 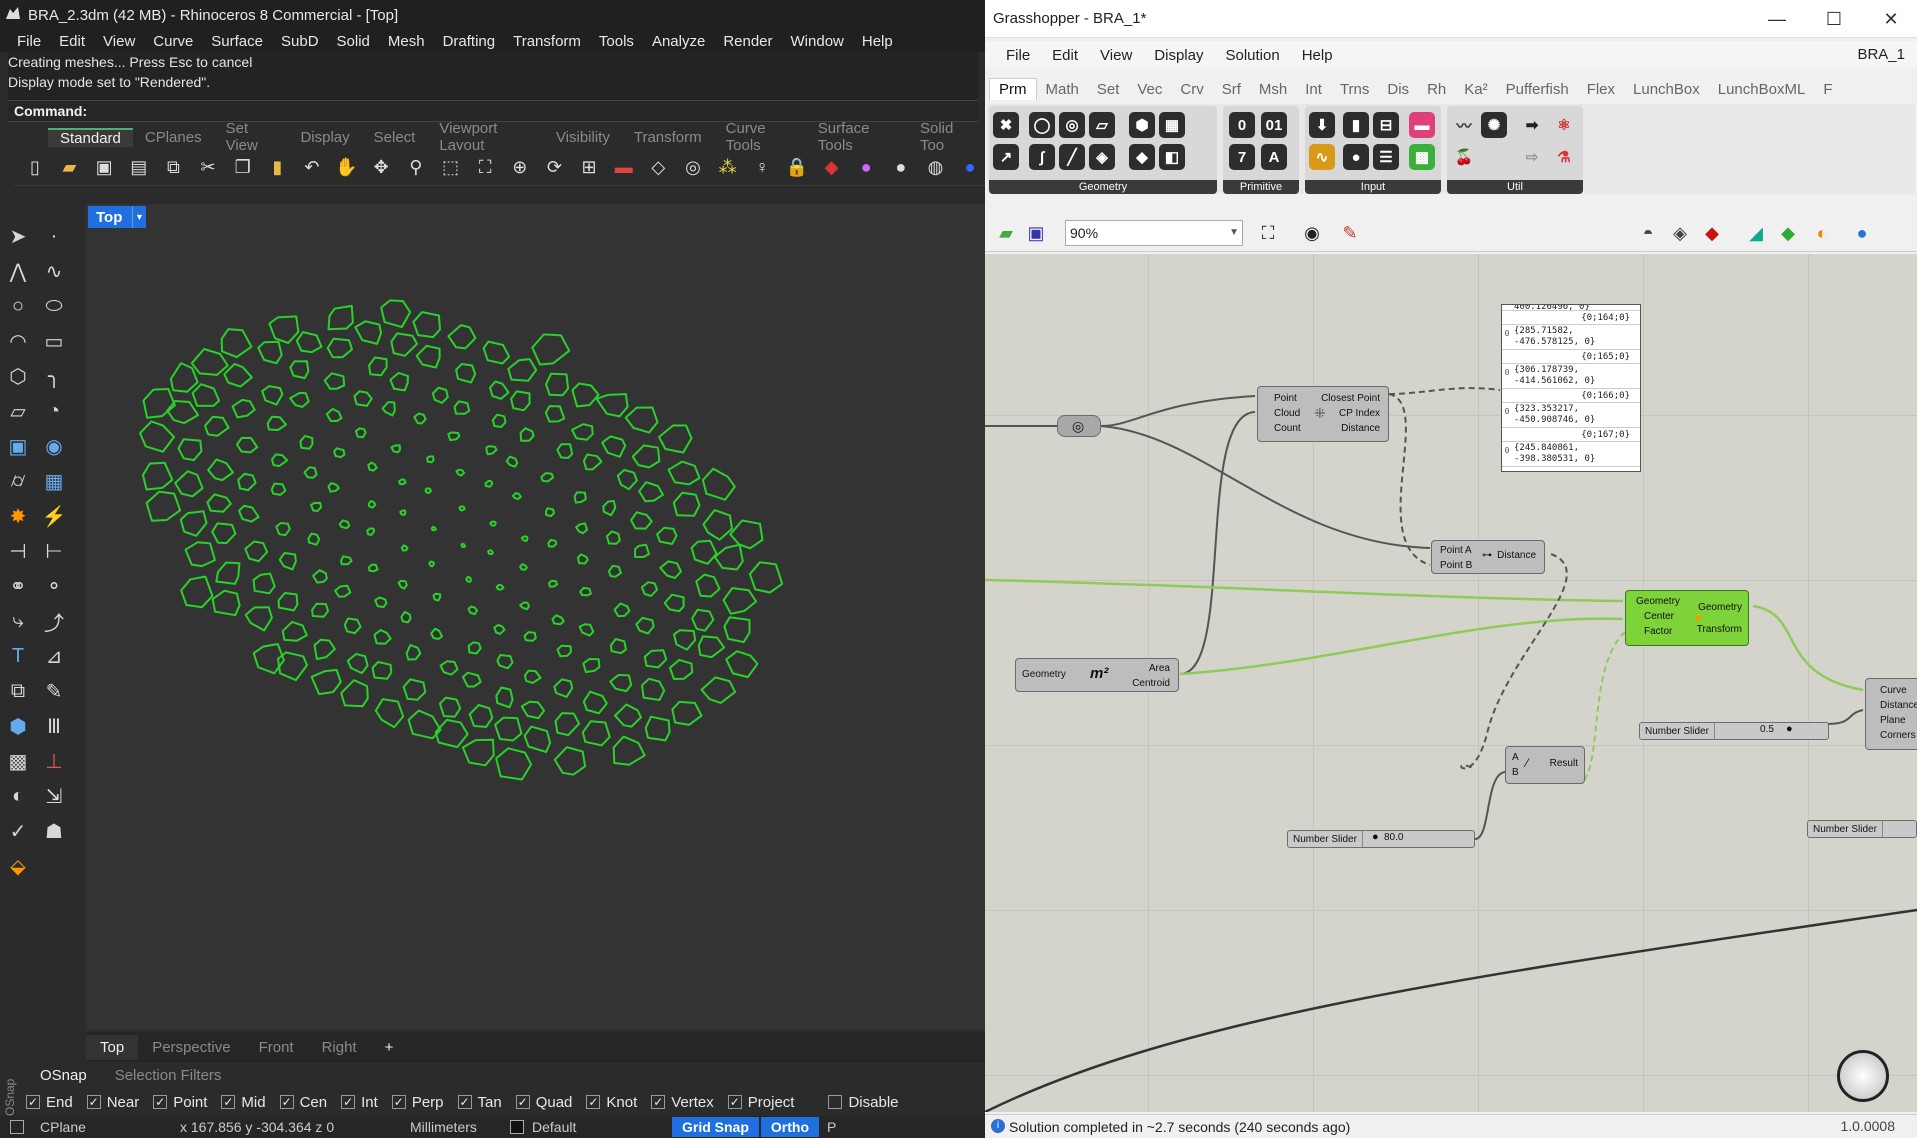 I want to click on dist-input-point-b: Point B, so click(x=1456, y=565).